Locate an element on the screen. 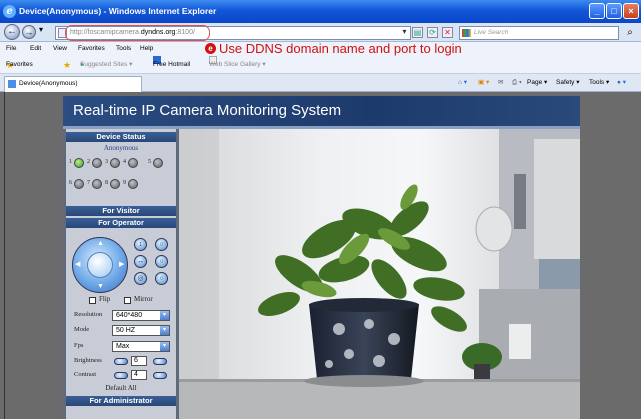 This screenshot has width=641, height=419. fps-value: Max is located at coordinates (123, 346).